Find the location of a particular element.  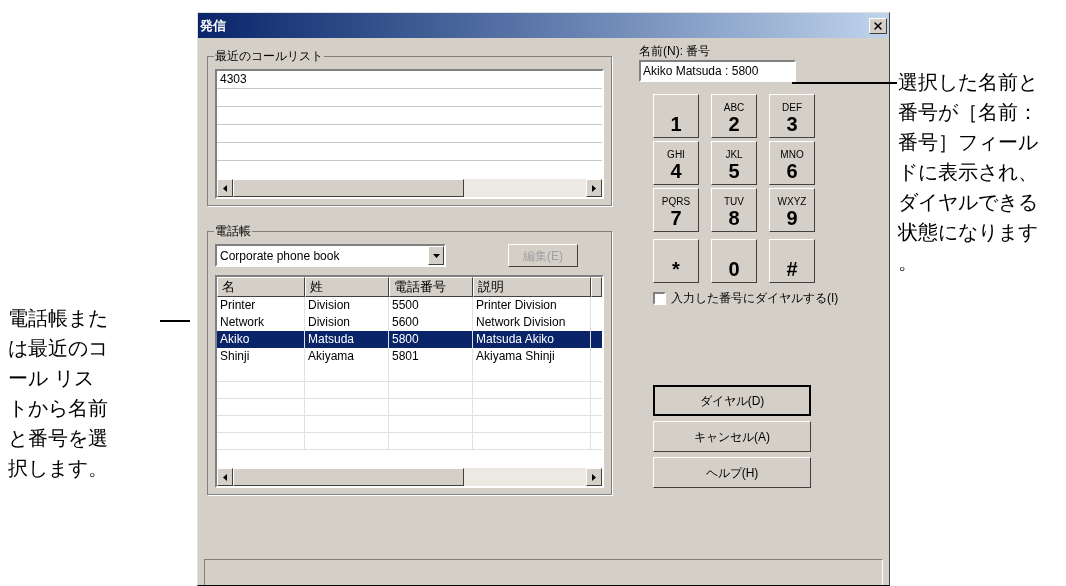

dropdown-button is located at coordinates (436, 255).